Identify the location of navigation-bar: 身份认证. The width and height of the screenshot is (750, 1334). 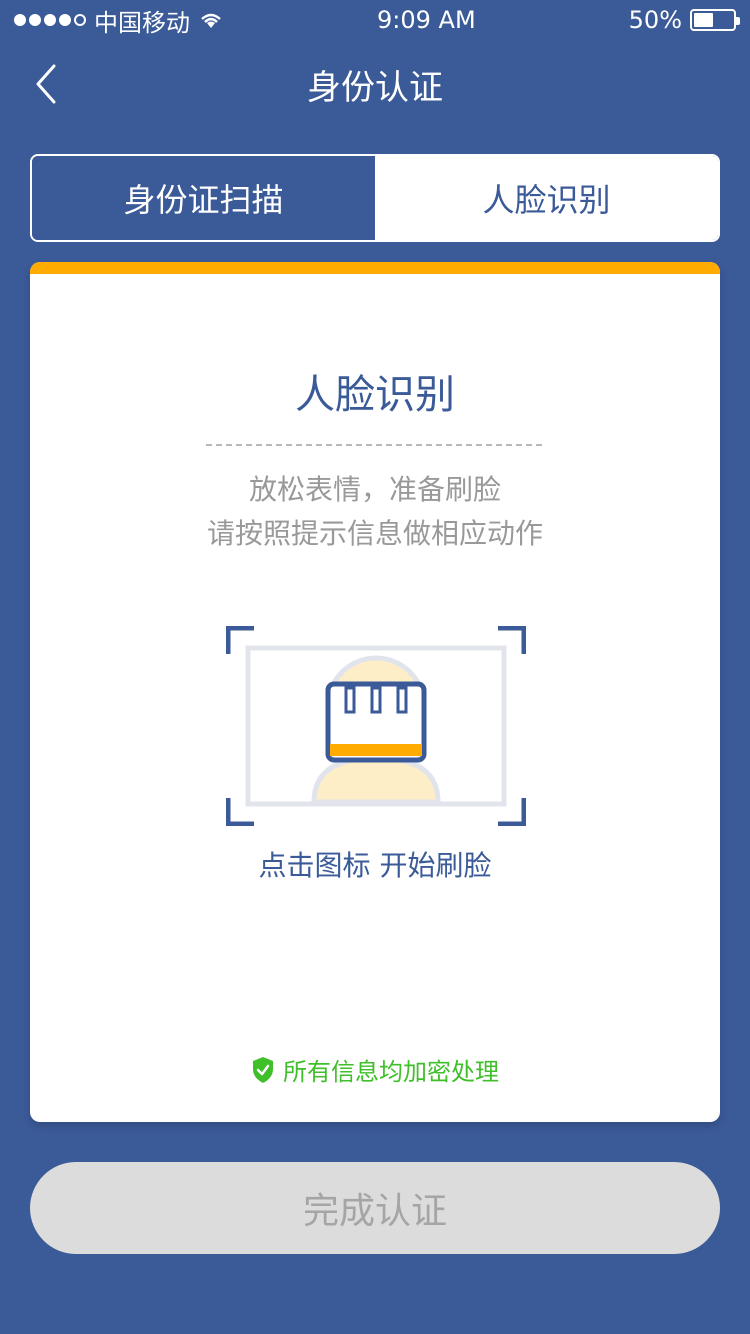
(375, 84).